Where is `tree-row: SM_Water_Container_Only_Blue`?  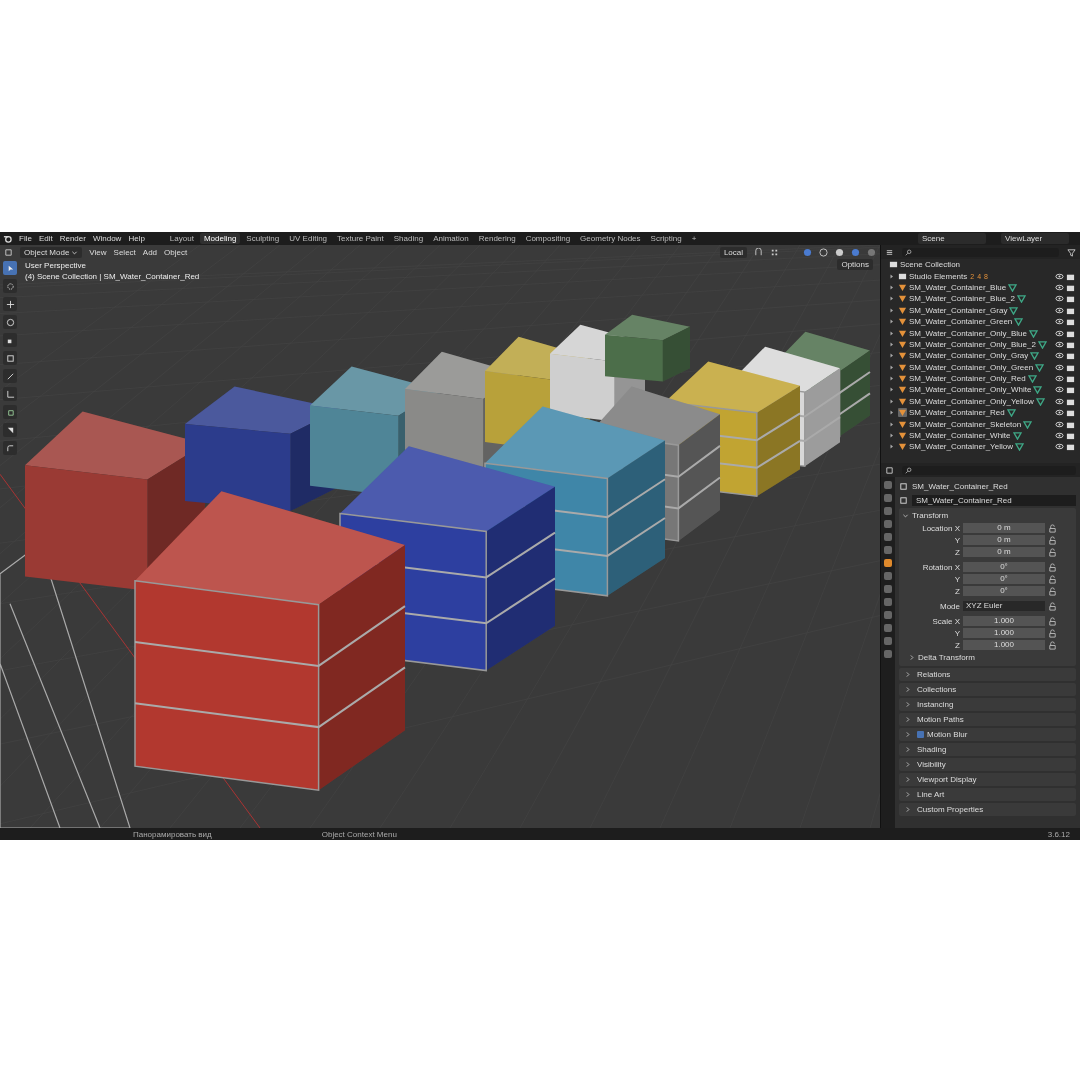
tree-row: SM_Water_Container_Only_Blue is located at coordinates (980, 333).